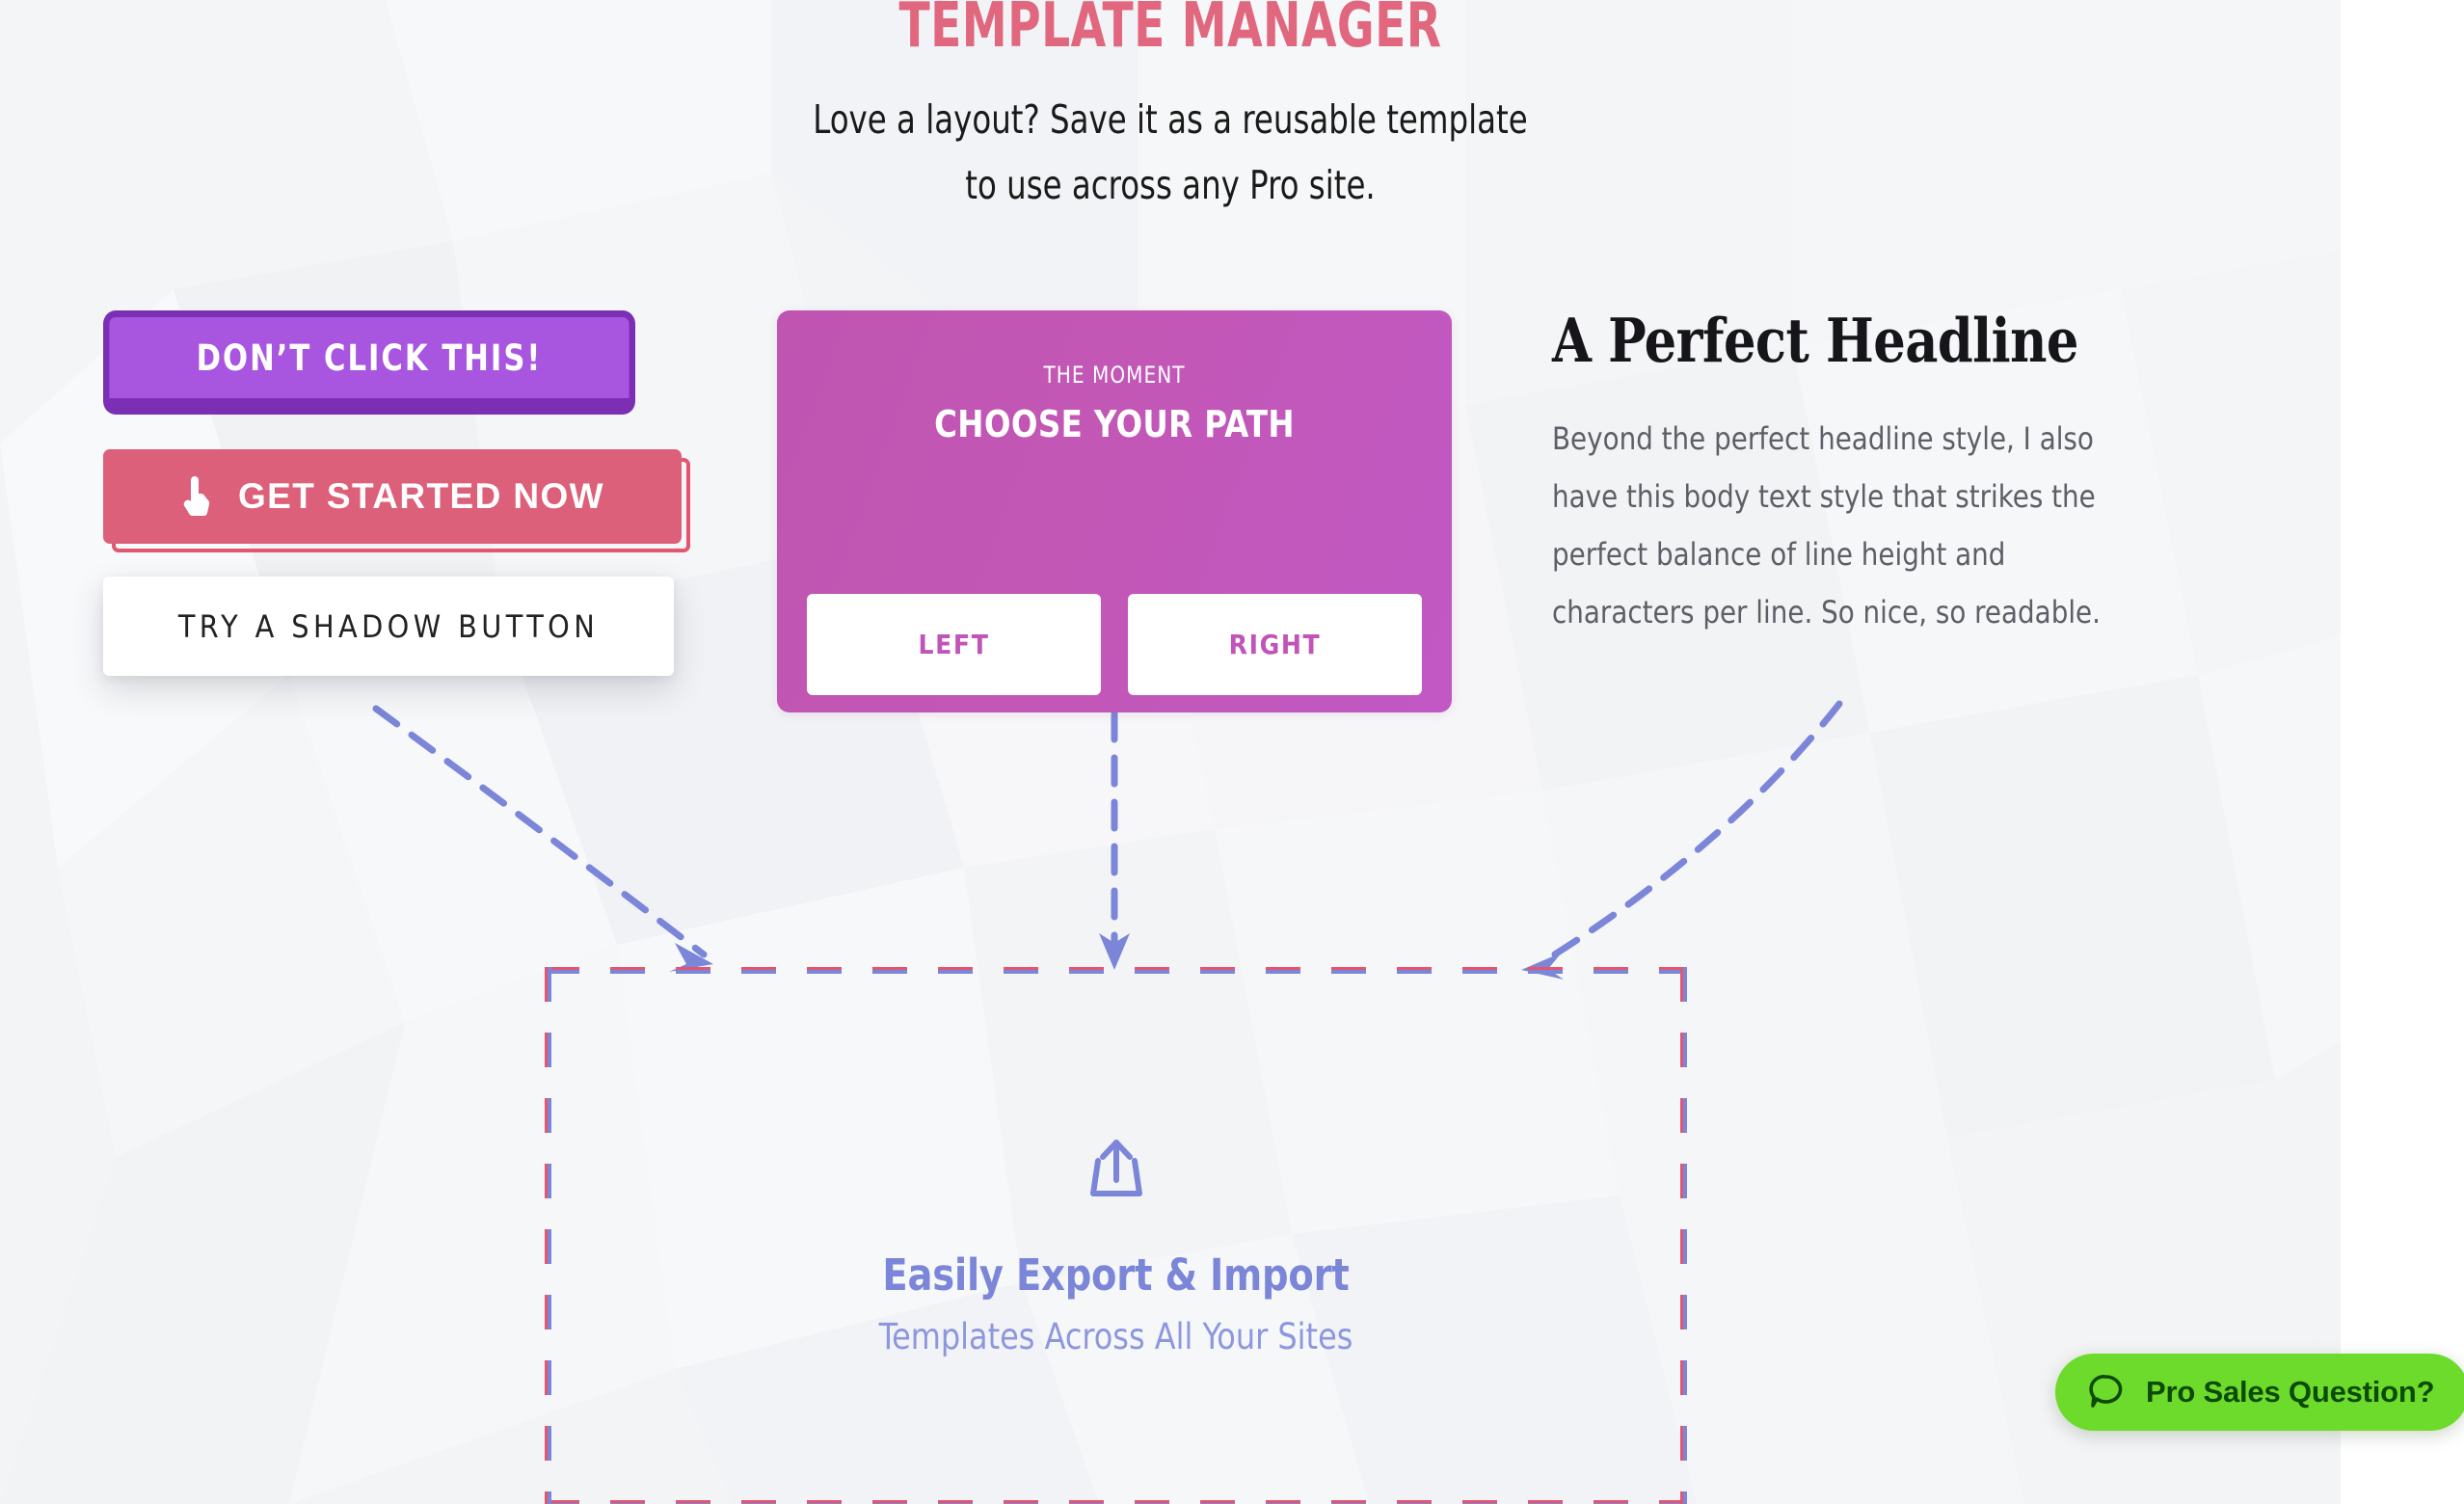  What do you see at coordinates (1115, 511) in the screenshot?
I see `choose-path-card: THE MOMENT CHOOSE YOUR PATH LEFT RIGHT` at bounding box center [1115, 511].